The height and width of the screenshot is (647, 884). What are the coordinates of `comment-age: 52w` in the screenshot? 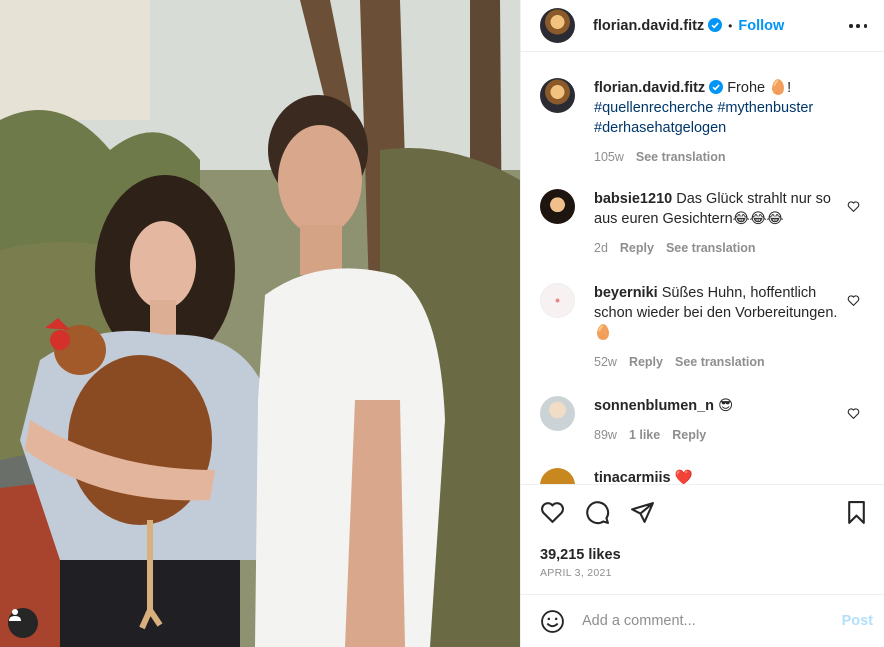 It's located at (605, 362).